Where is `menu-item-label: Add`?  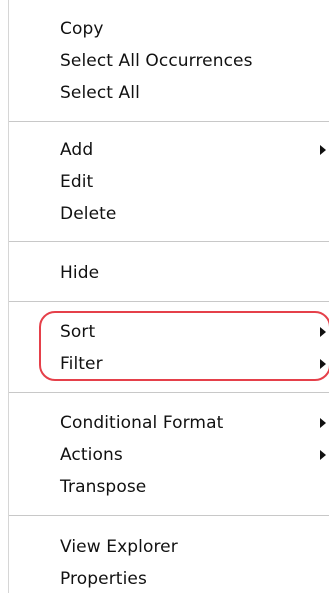 menu-item-label: Add is located at coordinates (77, 150).